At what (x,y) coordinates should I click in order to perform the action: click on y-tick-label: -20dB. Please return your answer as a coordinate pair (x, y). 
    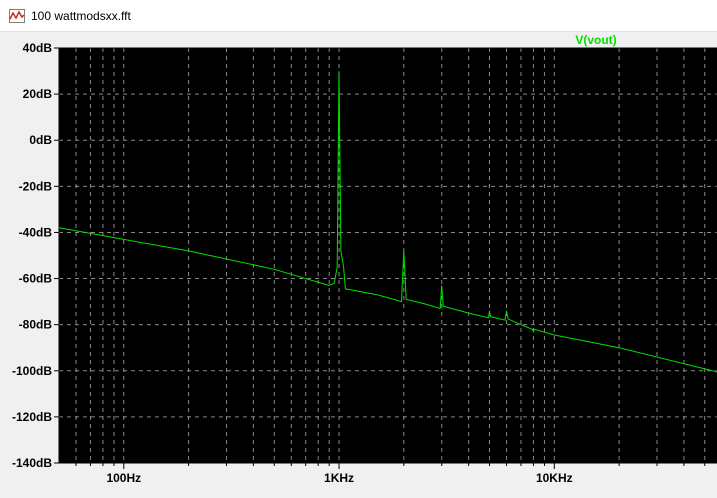
    Looking at the image, I should click on (36, 186).